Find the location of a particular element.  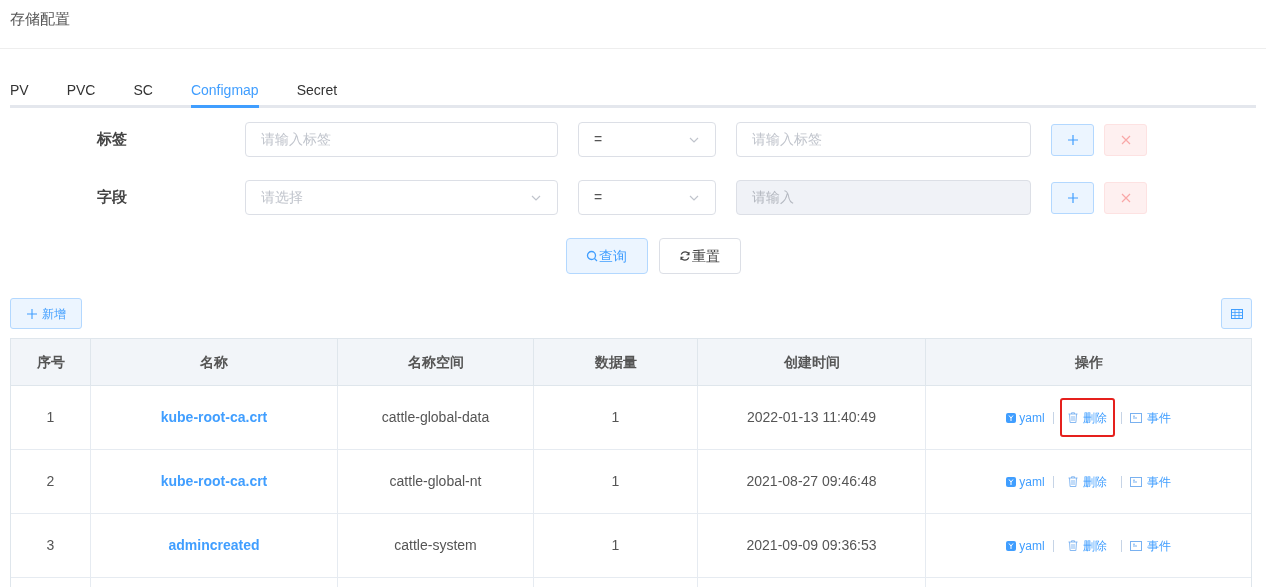

filter-label: 字段 is located at coordinates (112, 197).